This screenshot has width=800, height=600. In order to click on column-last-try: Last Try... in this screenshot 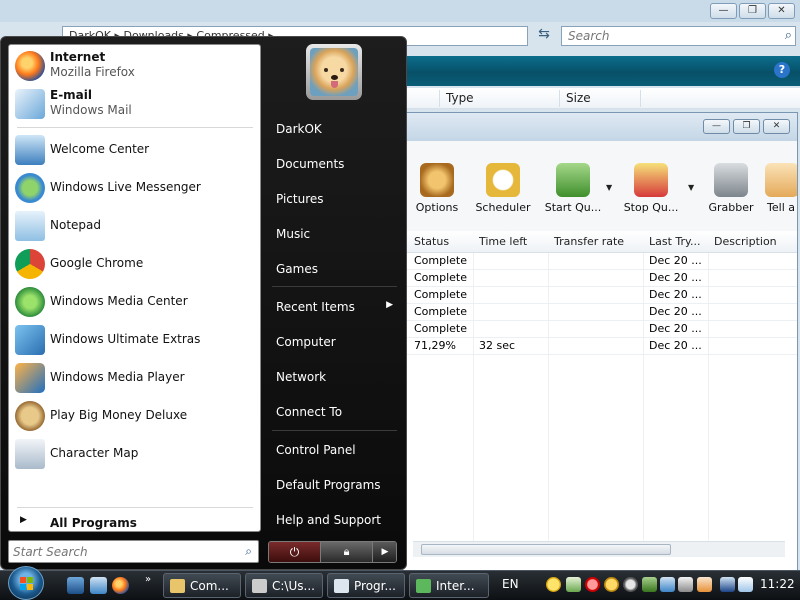, I will do `click(674, 241)`.